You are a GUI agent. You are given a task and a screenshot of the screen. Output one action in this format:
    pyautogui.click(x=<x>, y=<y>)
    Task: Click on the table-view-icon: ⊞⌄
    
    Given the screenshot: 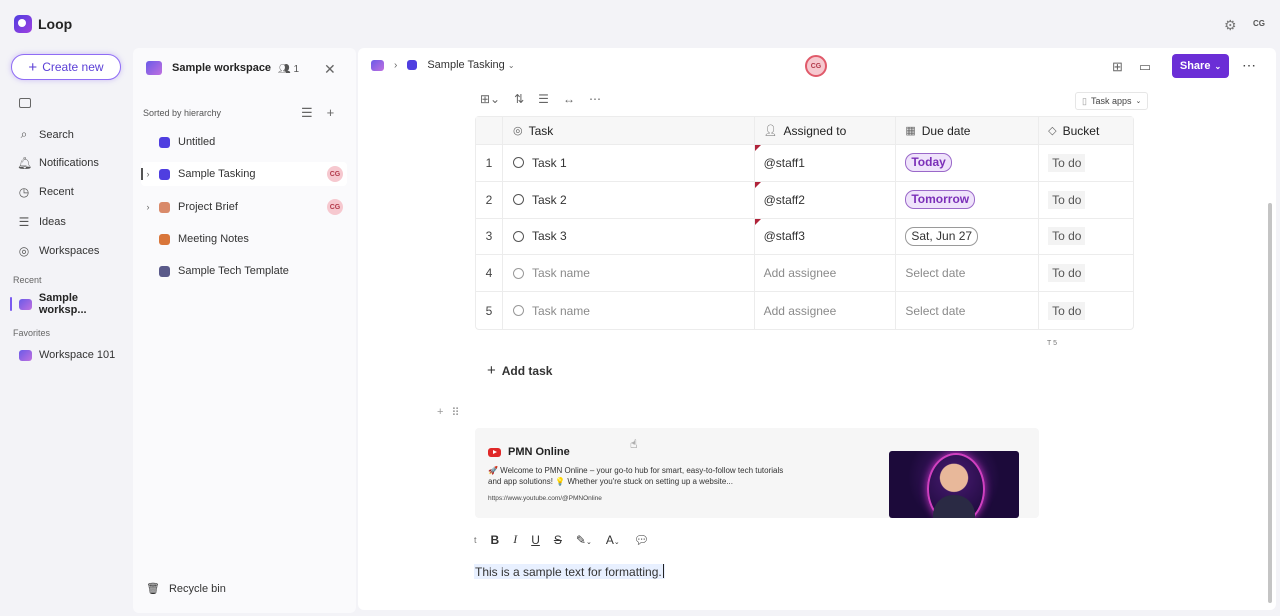 What is the action you would take?
    pyautogui.click(x=490, y=99)
    